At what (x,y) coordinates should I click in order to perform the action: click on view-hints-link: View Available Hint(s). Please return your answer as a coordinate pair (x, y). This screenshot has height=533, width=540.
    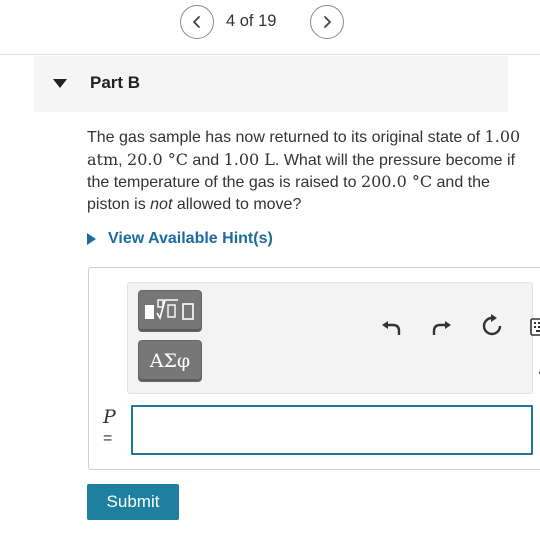
    Looking at the image, I should click on (180, 239).